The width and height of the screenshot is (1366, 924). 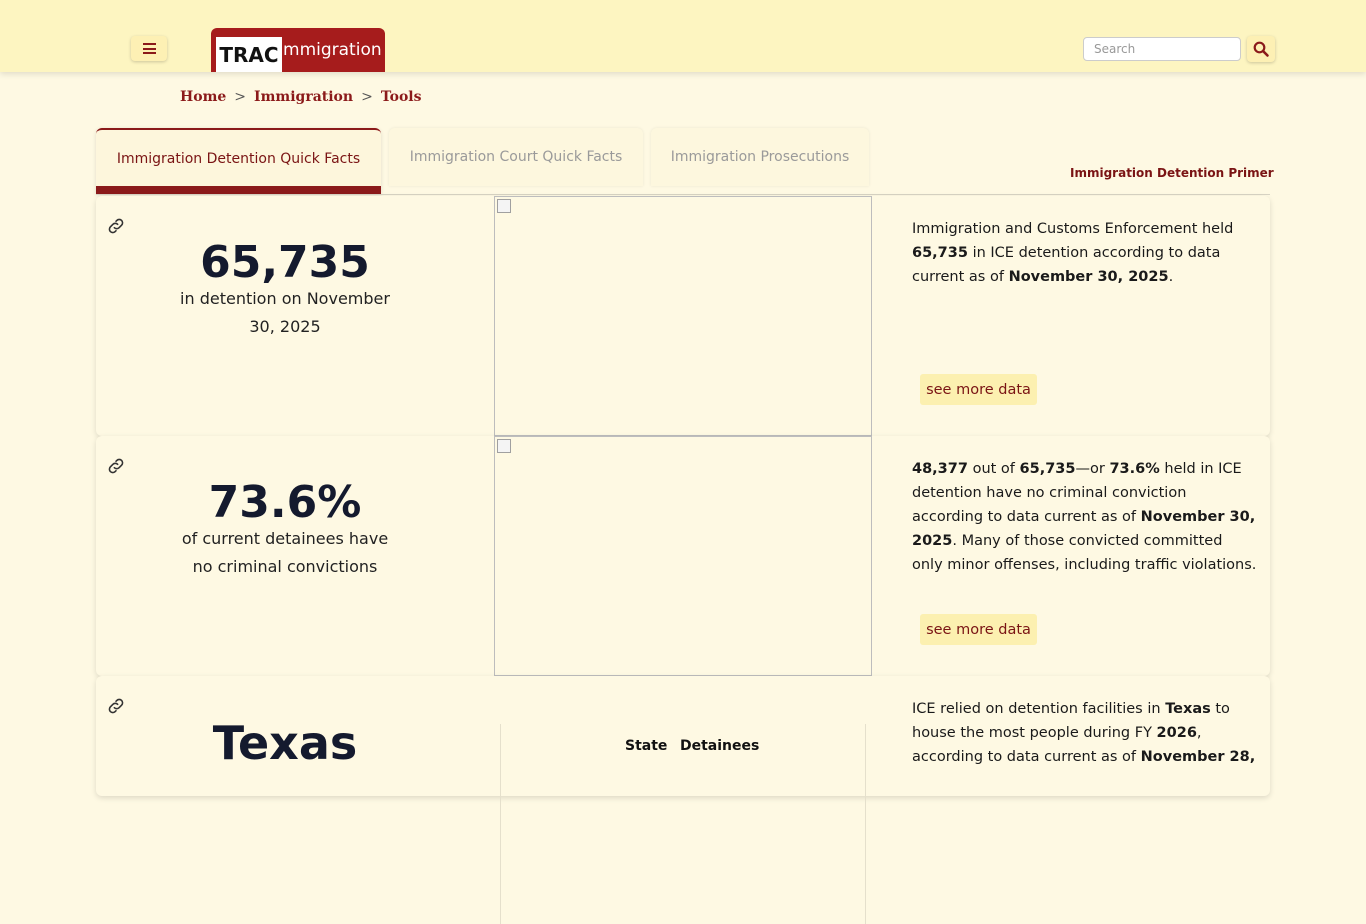 I want to click on detention-primer-link: Immigration Detention Primer, so click(x=1172, y=173).